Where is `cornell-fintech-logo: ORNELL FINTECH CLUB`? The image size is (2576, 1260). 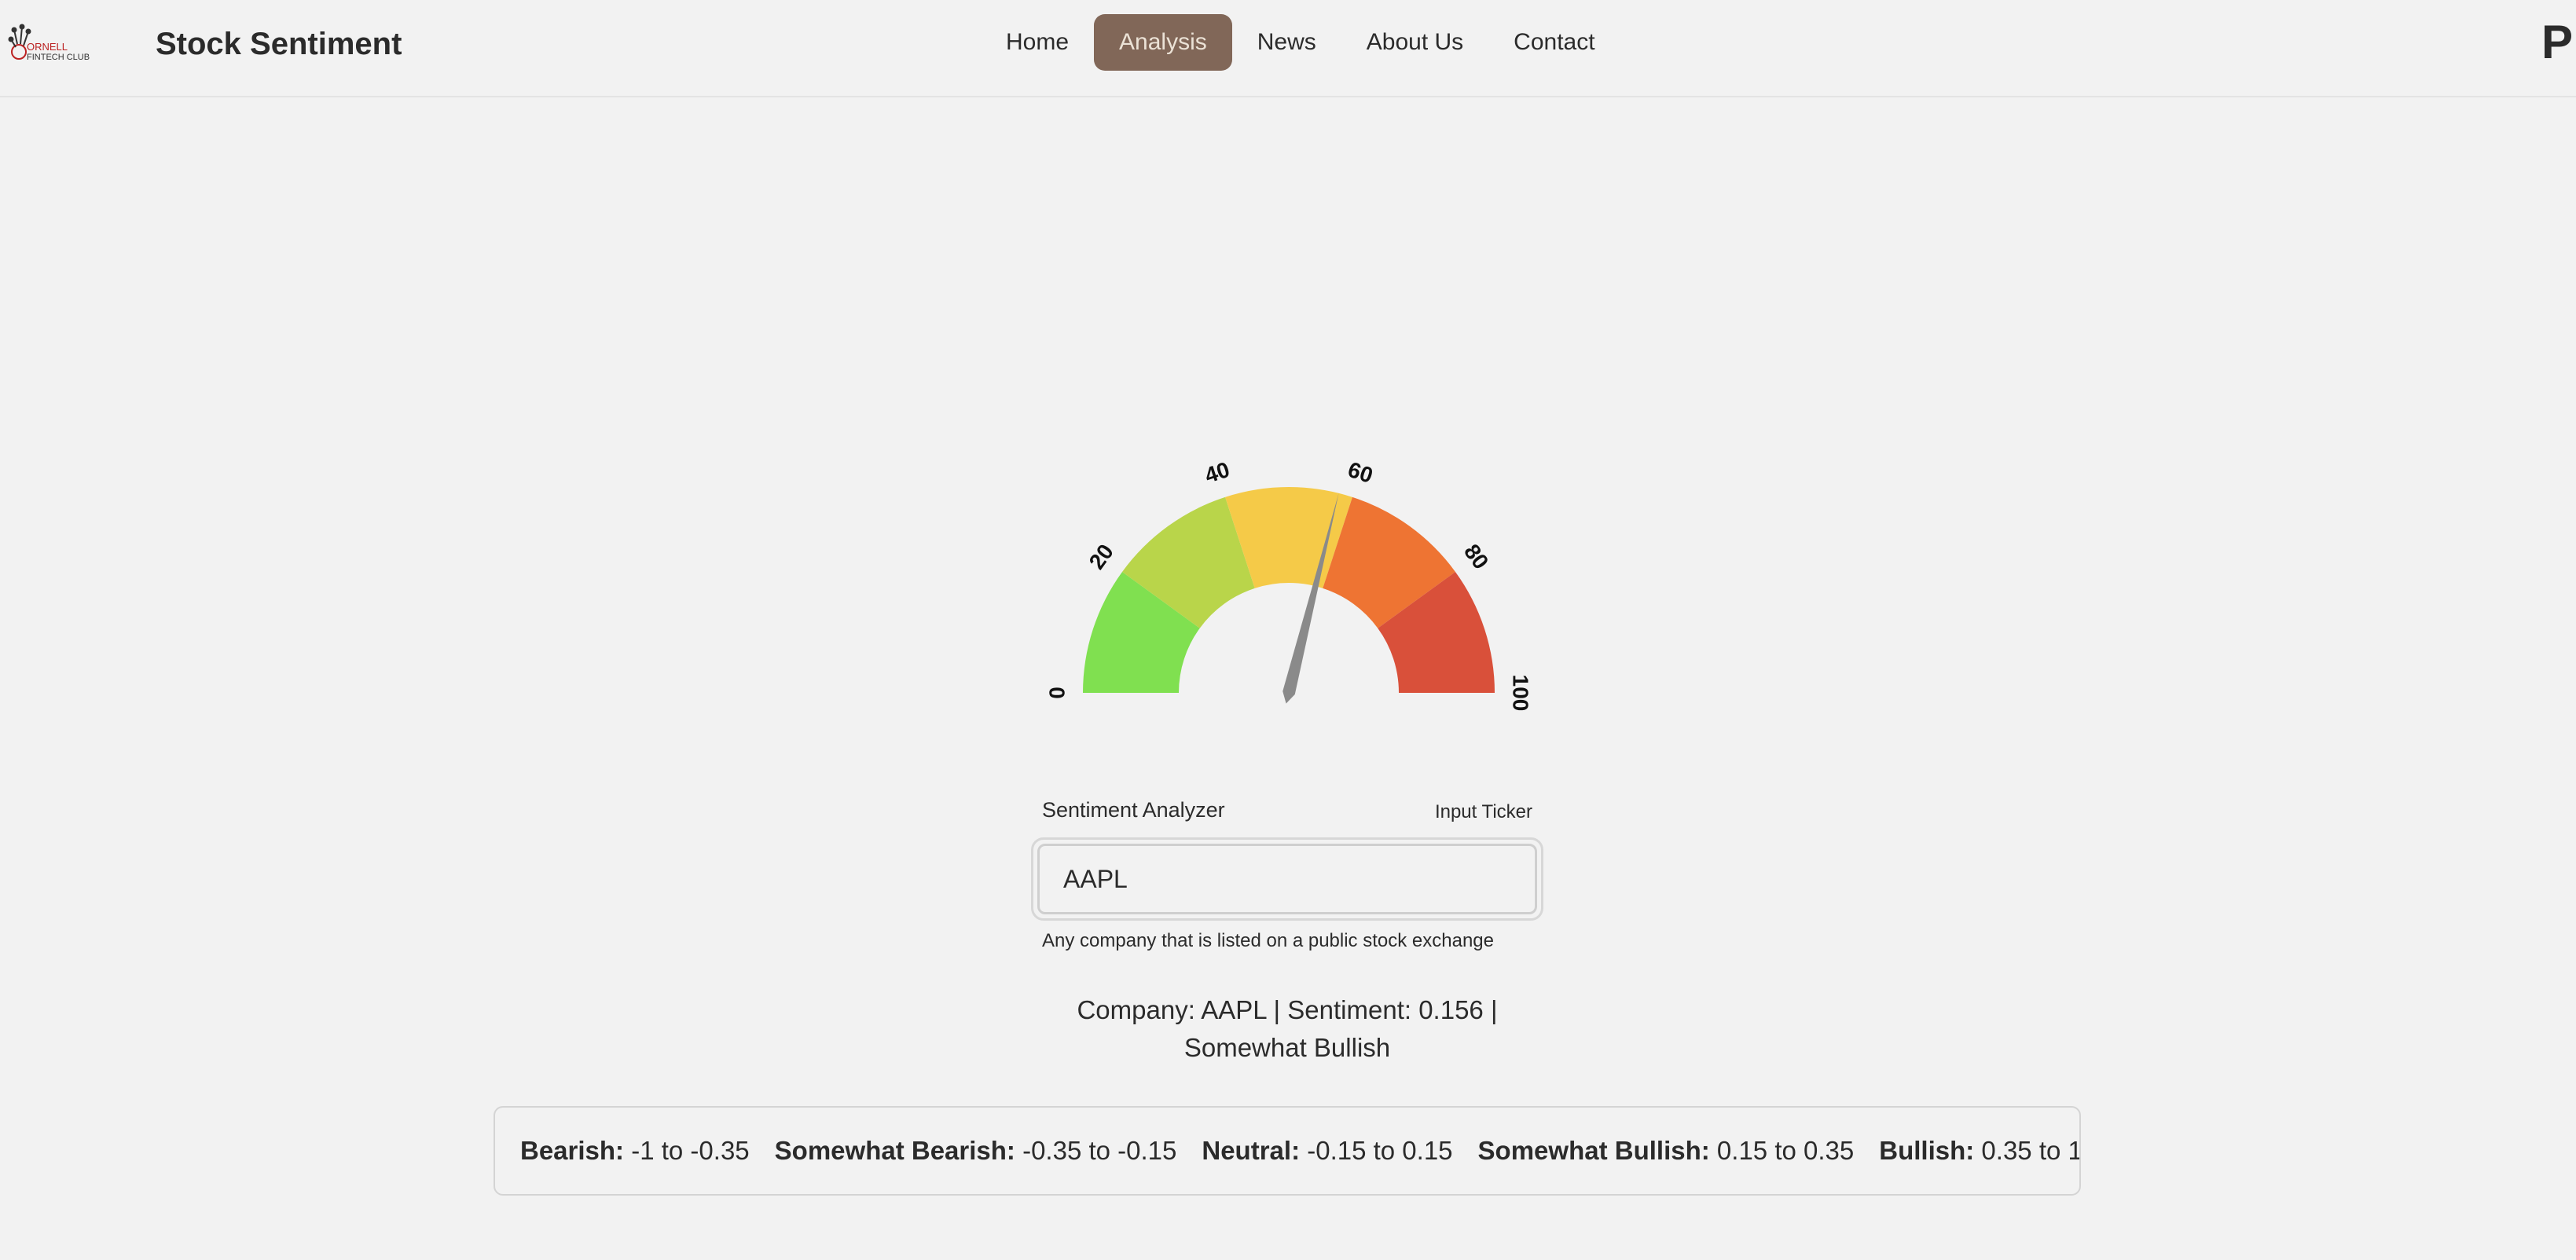 cornell-fintech-logo: ORNELL FINTECH CLUB is located at coordinates (55, 45).